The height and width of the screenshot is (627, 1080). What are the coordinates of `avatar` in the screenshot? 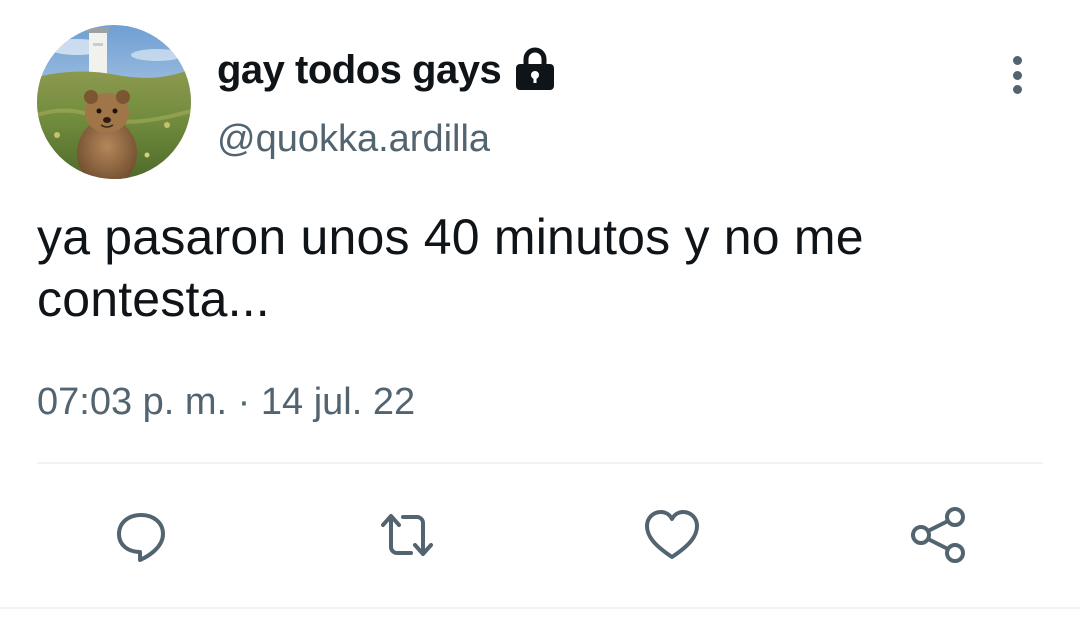 It's located at (114, 102).